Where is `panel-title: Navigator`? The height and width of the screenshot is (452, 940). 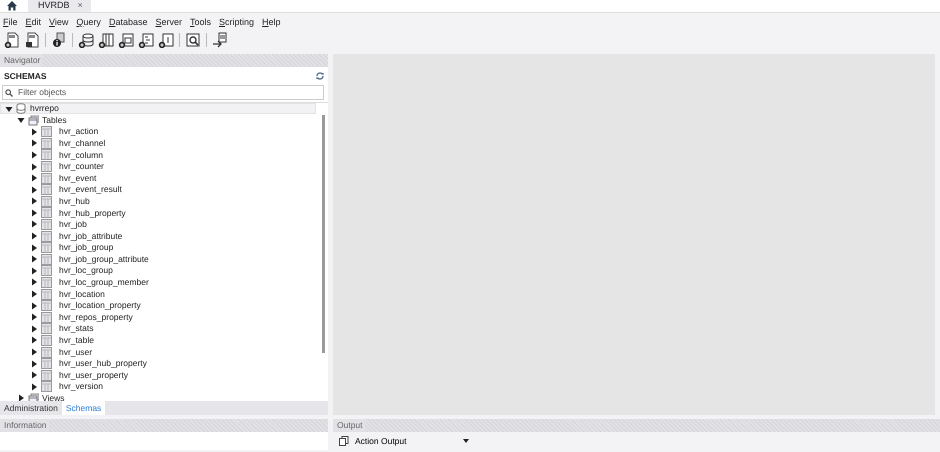
panel-title: Navigator is located at coordinates (21, 60).